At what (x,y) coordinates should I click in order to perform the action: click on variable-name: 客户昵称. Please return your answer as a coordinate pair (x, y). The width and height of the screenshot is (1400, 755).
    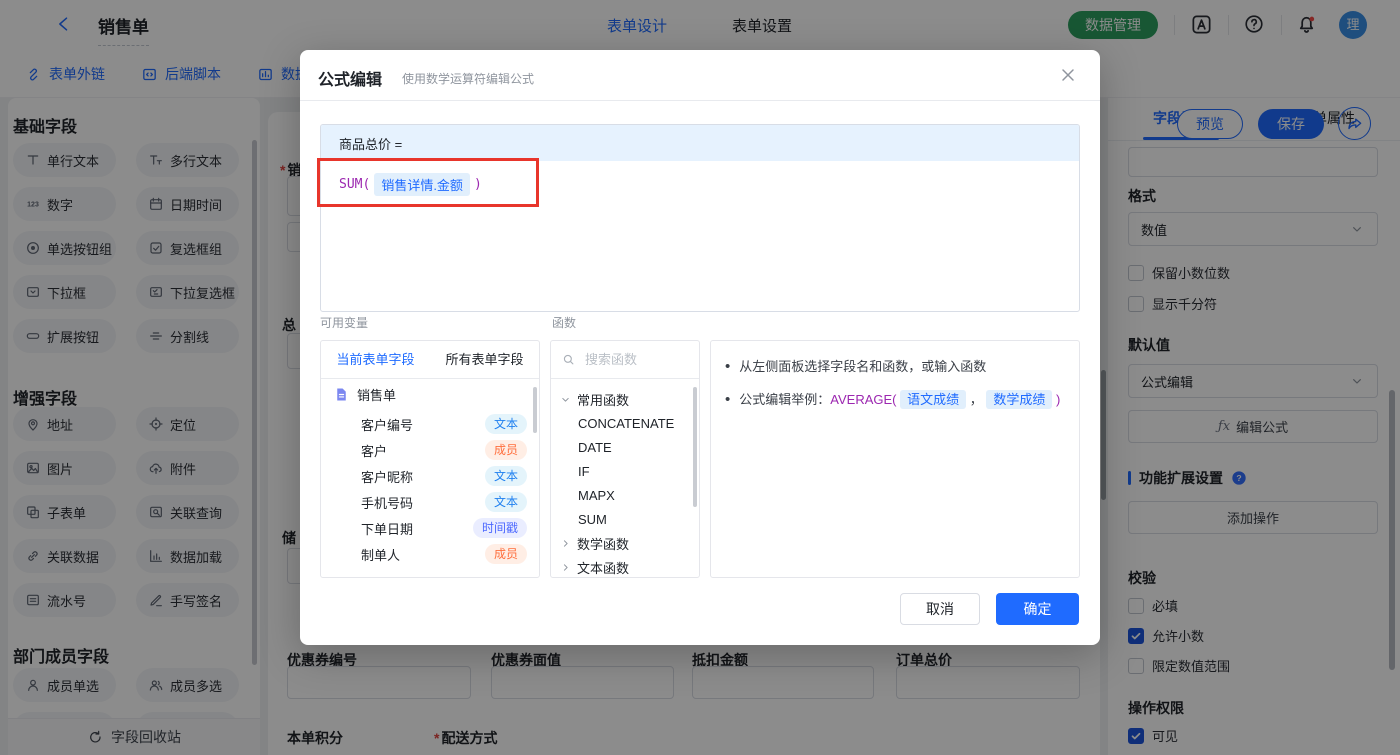
    Looking at the image, I should click on (387, 477).